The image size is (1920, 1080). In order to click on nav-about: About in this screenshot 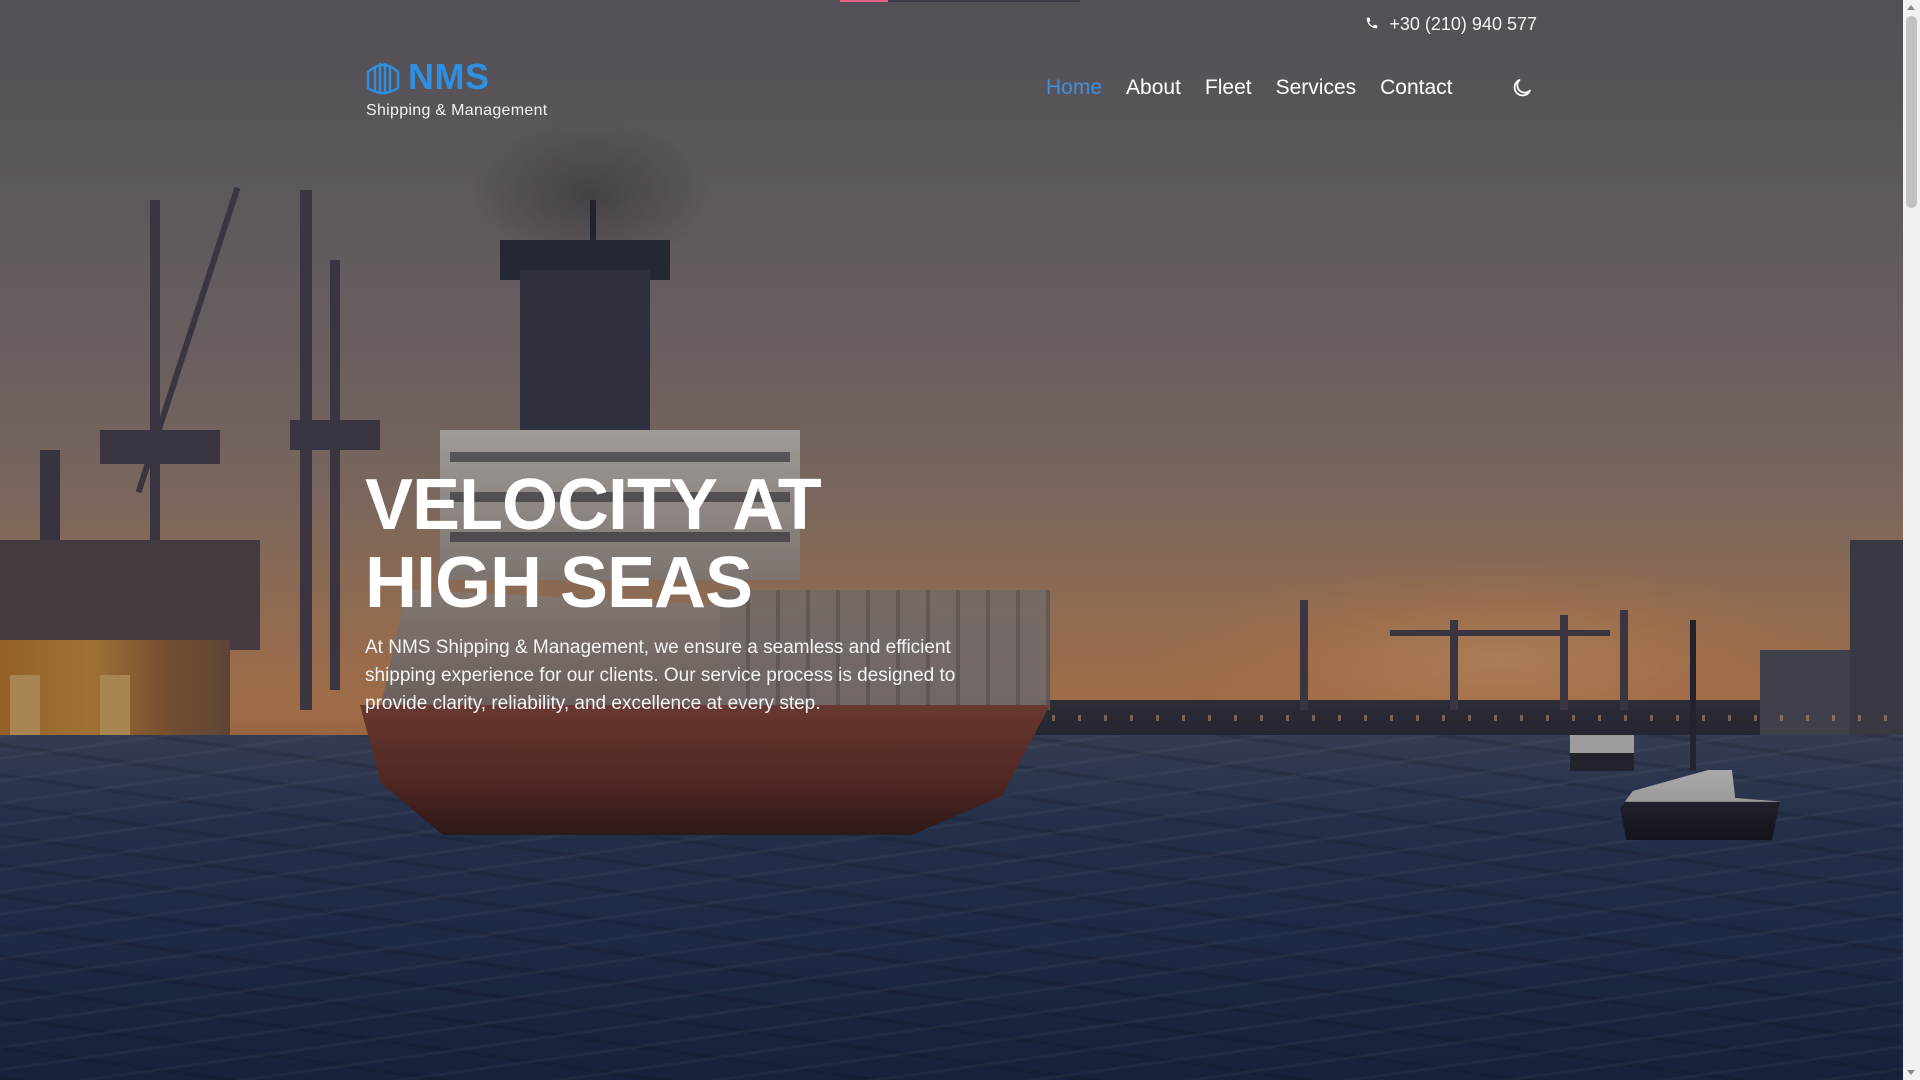, I will do `click(1153, 88)`.